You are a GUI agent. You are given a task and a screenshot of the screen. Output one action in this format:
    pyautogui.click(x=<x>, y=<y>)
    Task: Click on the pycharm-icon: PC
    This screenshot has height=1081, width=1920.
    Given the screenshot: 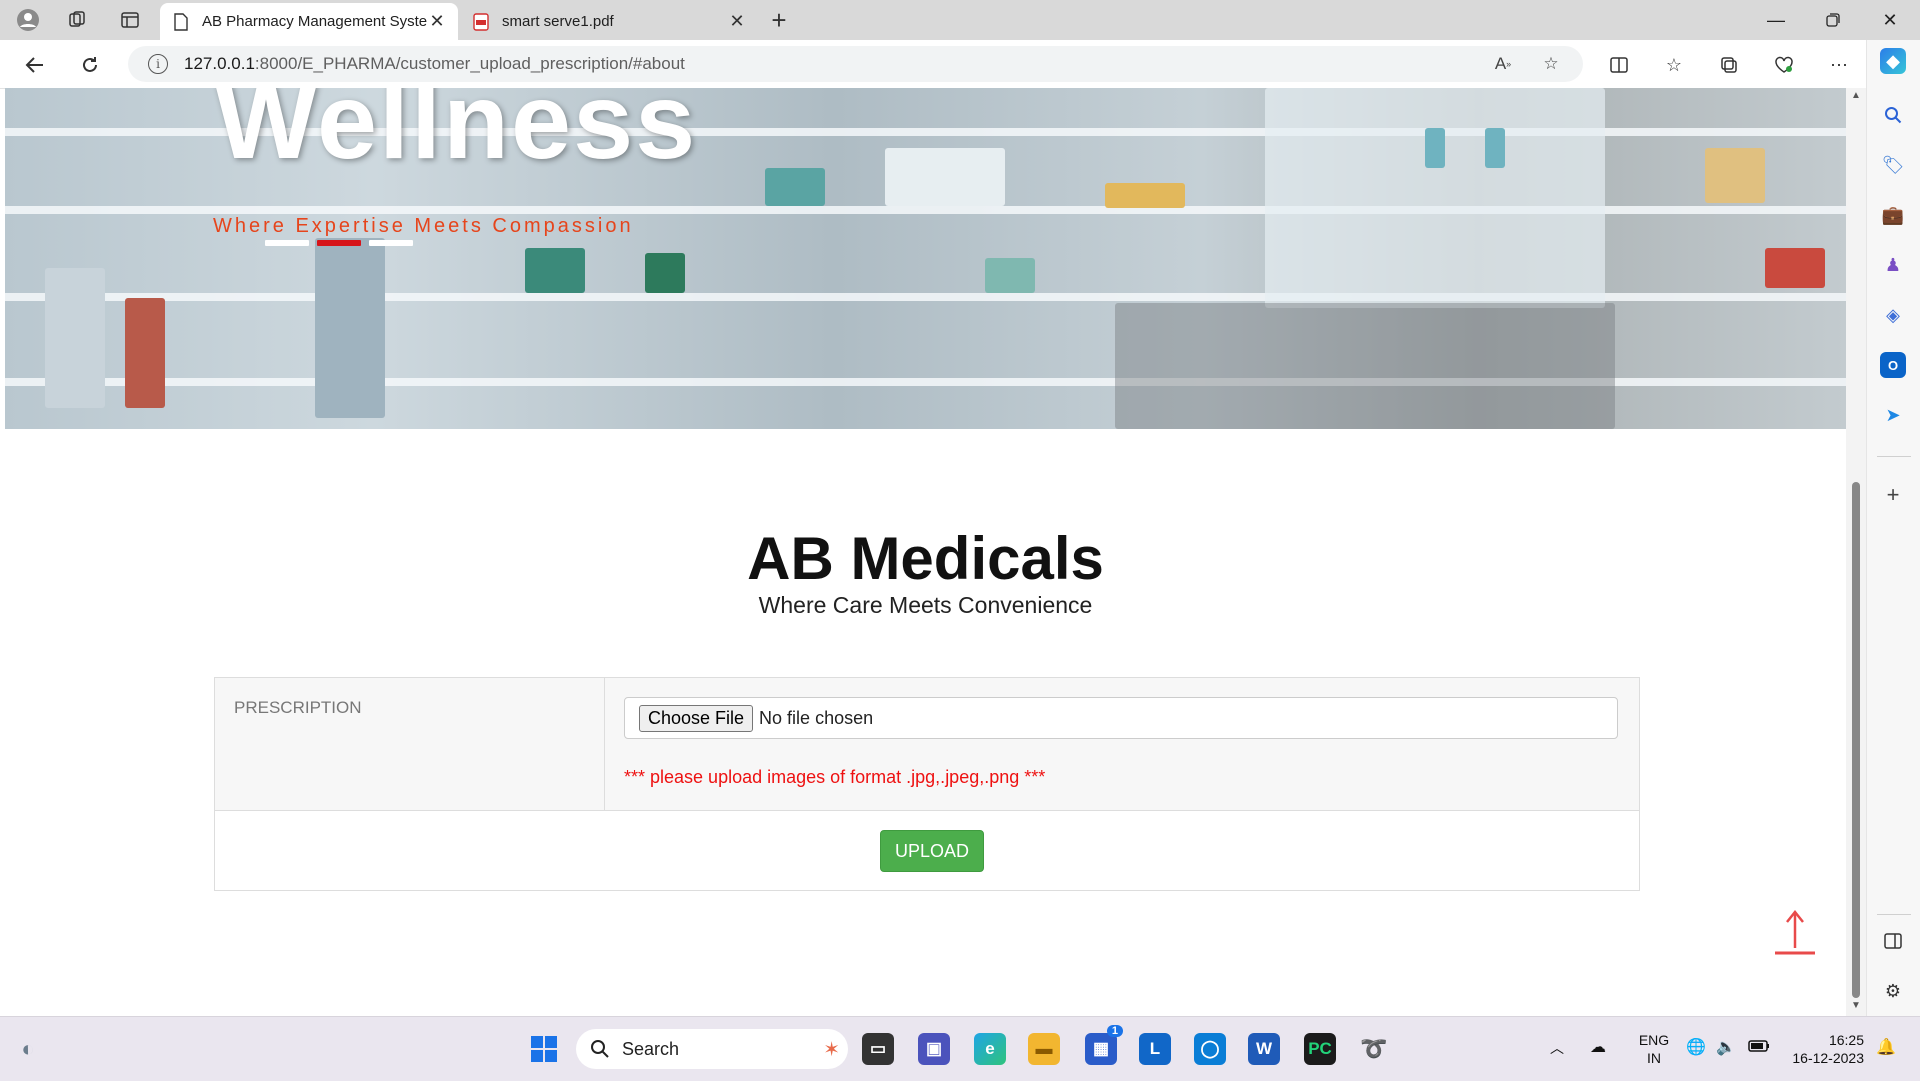 What is the action you would take?
    pyautogui.click(x=1320, y=1049)
    